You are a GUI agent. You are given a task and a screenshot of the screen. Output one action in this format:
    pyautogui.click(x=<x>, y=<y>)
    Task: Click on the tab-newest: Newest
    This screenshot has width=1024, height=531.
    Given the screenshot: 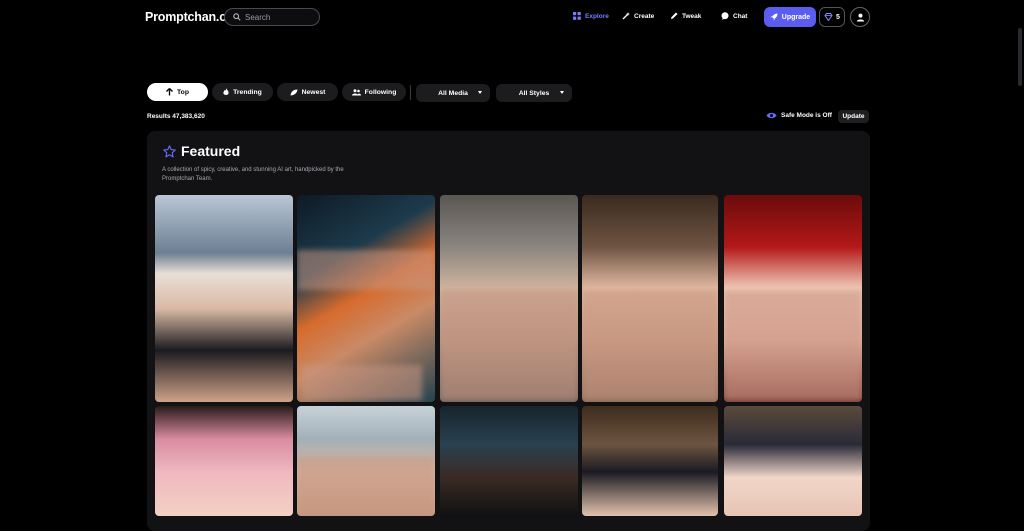 What is the action you would take?
    pyautogui.click(x=307, y=92)
    